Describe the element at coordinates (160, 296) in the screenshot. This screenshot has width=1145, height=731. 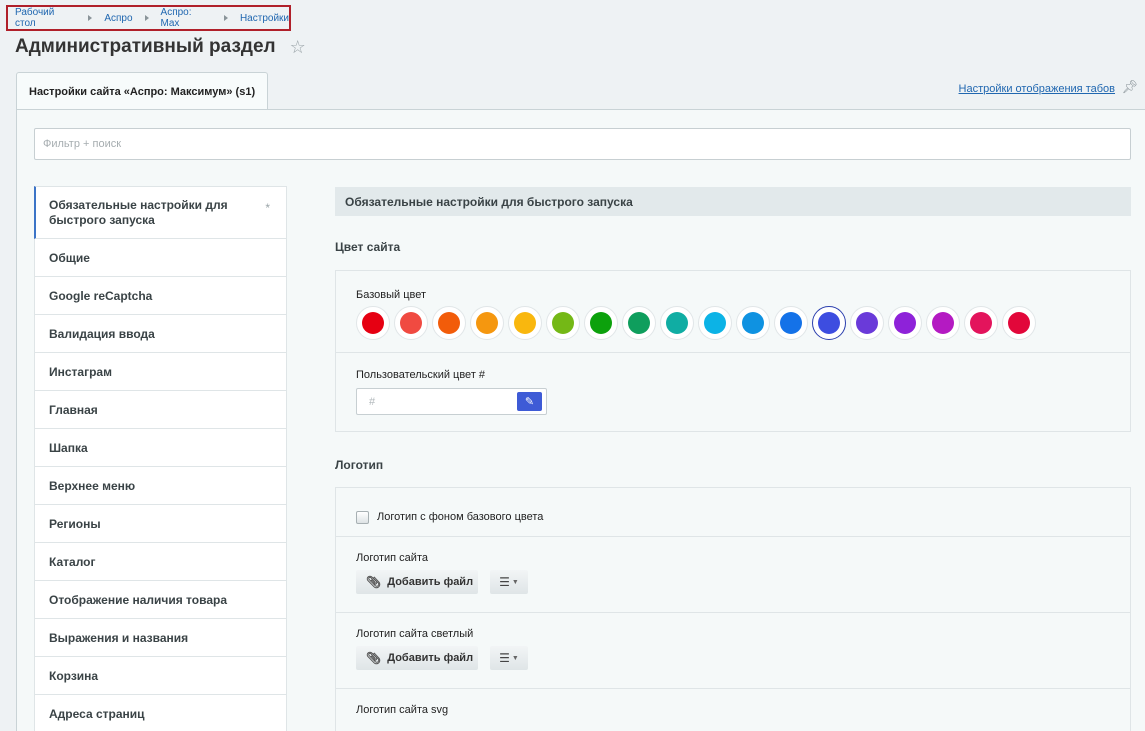
I see `sidebar-item-recaptcha: Google reCaptcha` at that location.